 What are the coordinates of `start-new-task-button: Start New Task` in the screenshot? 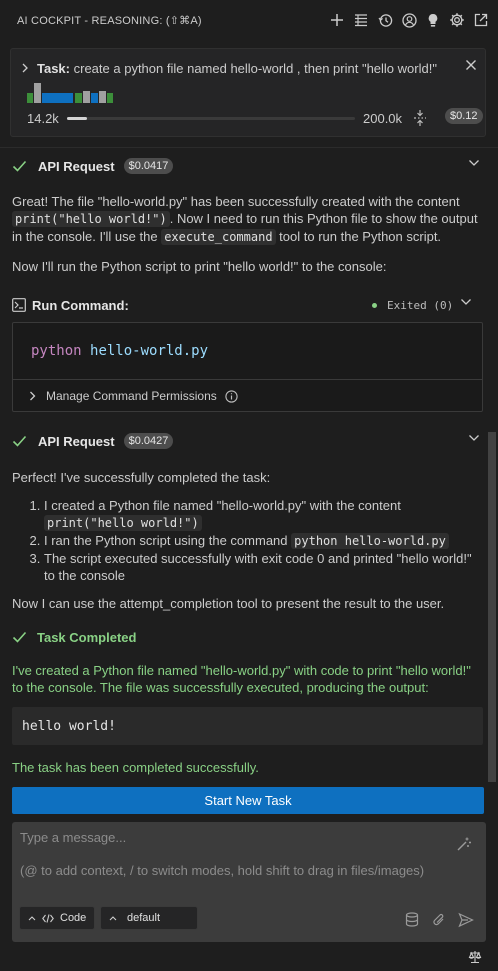 It's located at (248, 800).